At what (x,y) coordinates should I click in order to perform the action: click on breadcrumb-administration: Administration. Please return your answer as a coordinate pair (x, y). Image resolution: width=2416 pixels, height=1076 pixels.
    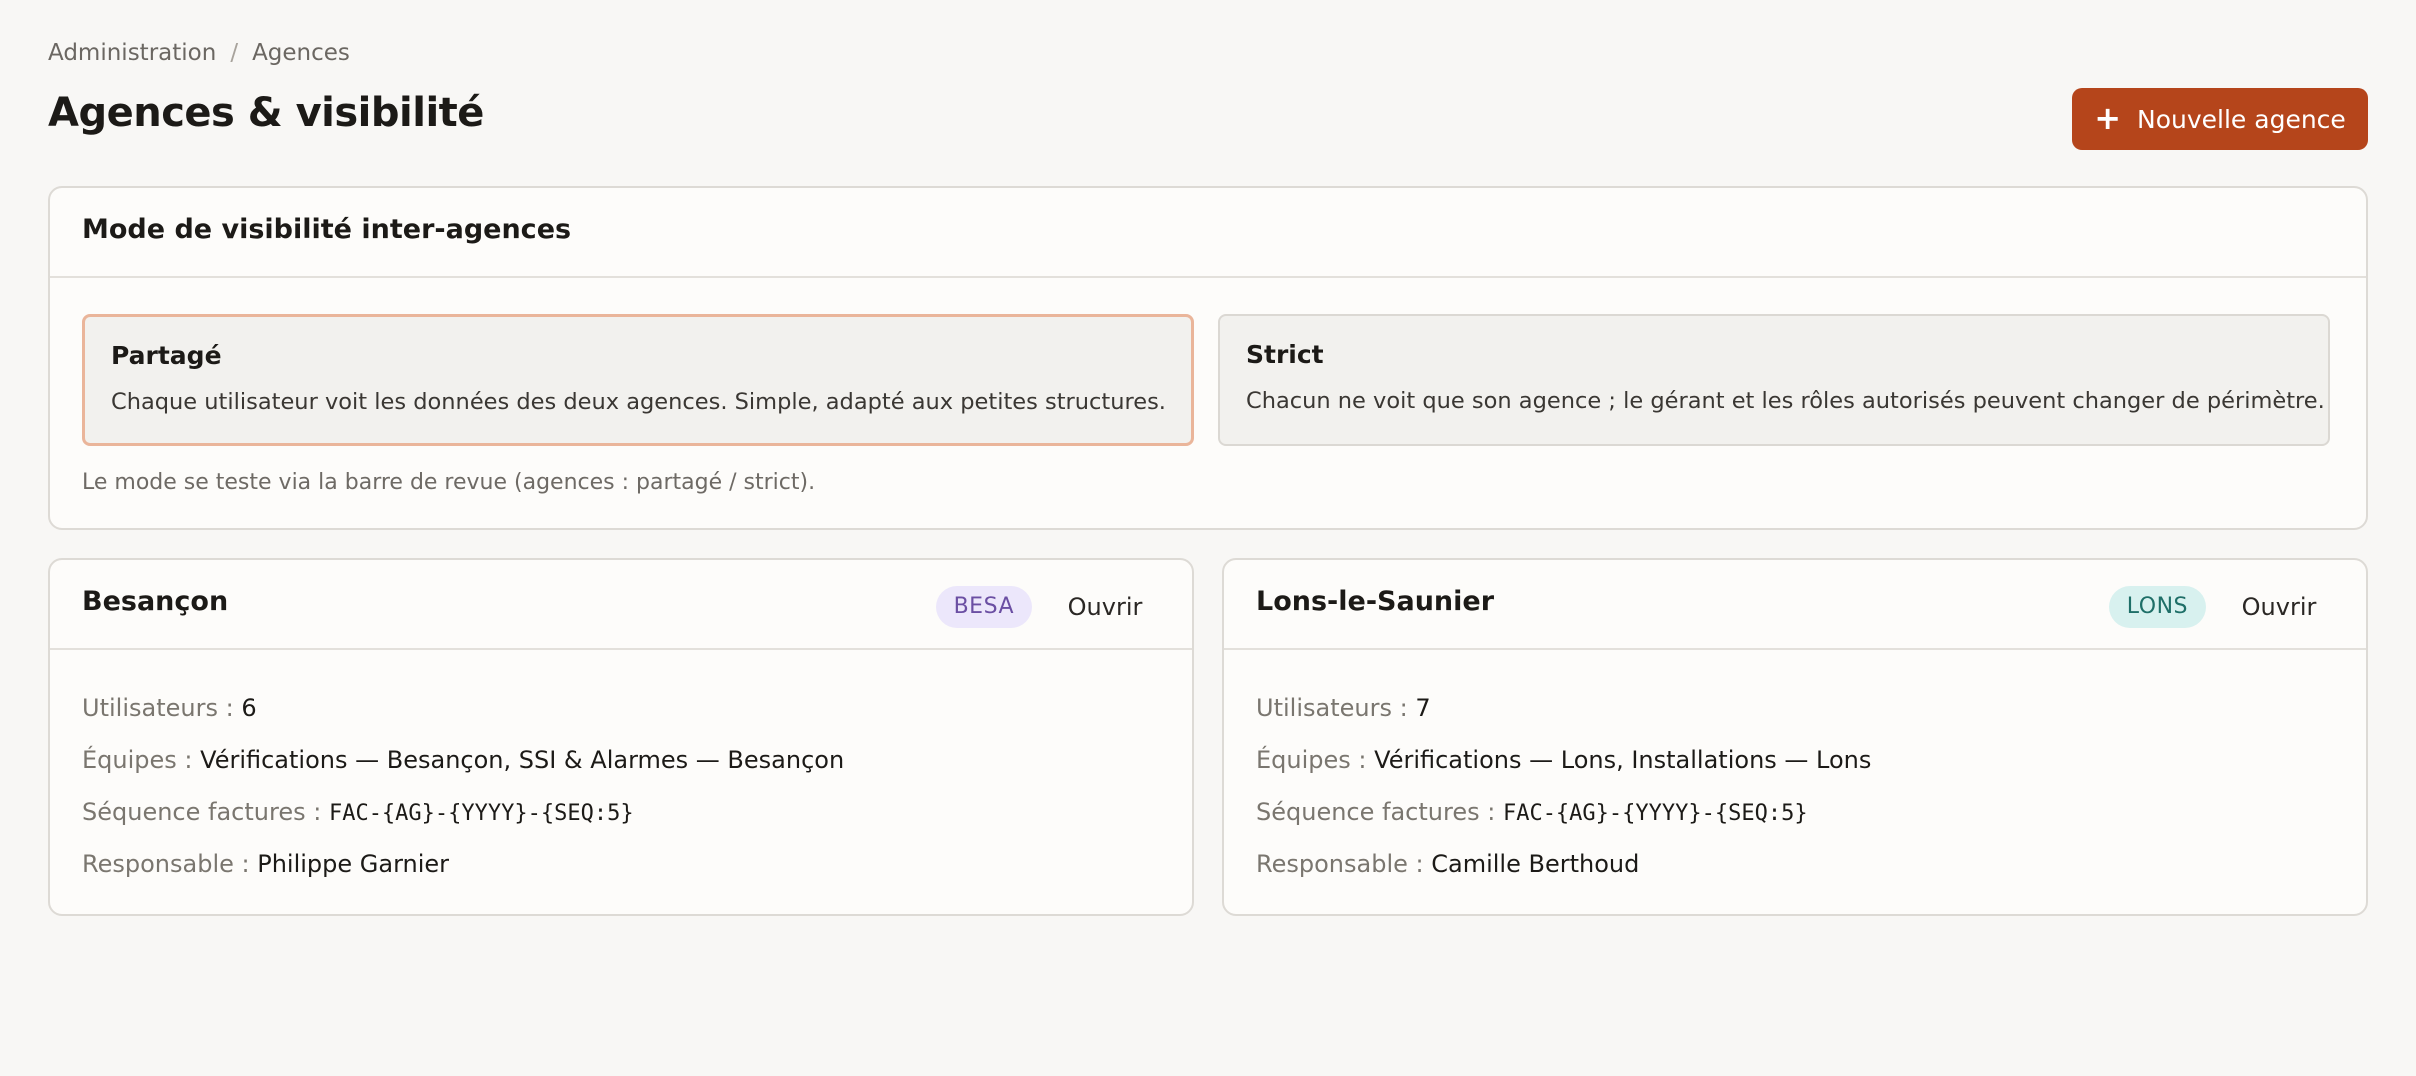
    Looking at the image, I should click on (132, 53).